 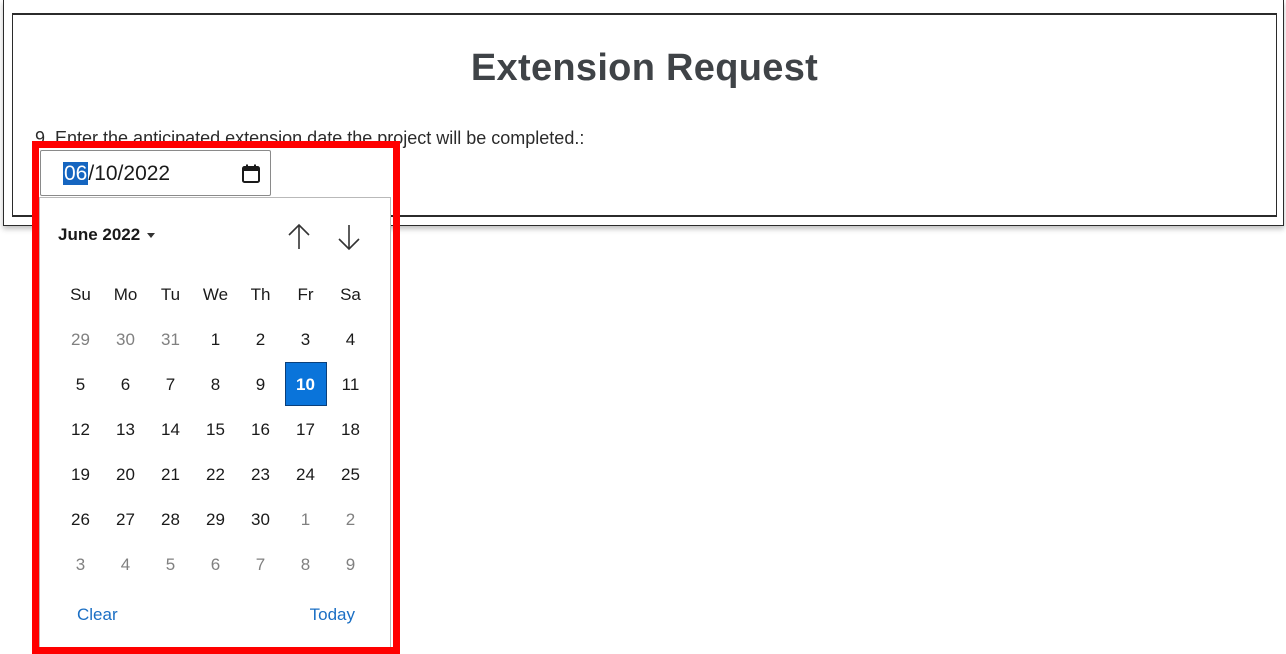 I want to click on day-cell: 23, so click(x=260, y=474).